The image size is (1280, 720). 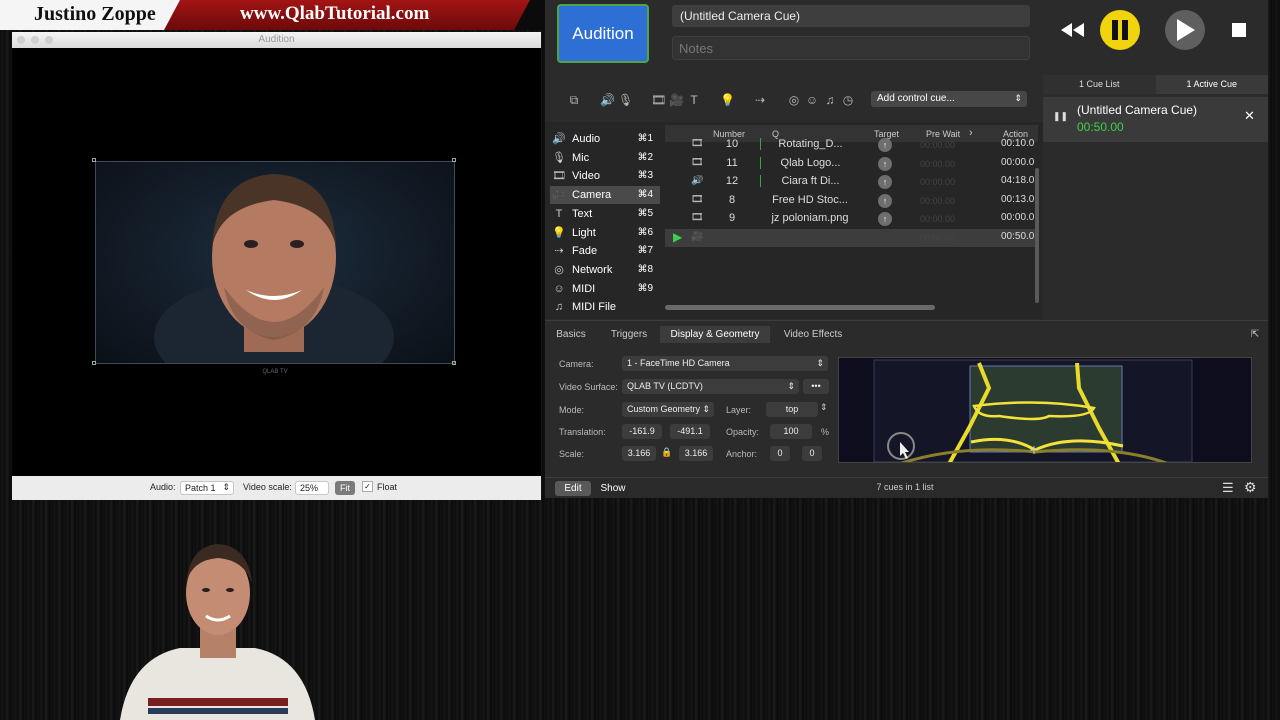 I want to click on cue-number: 12, so click(x=732, y=181).